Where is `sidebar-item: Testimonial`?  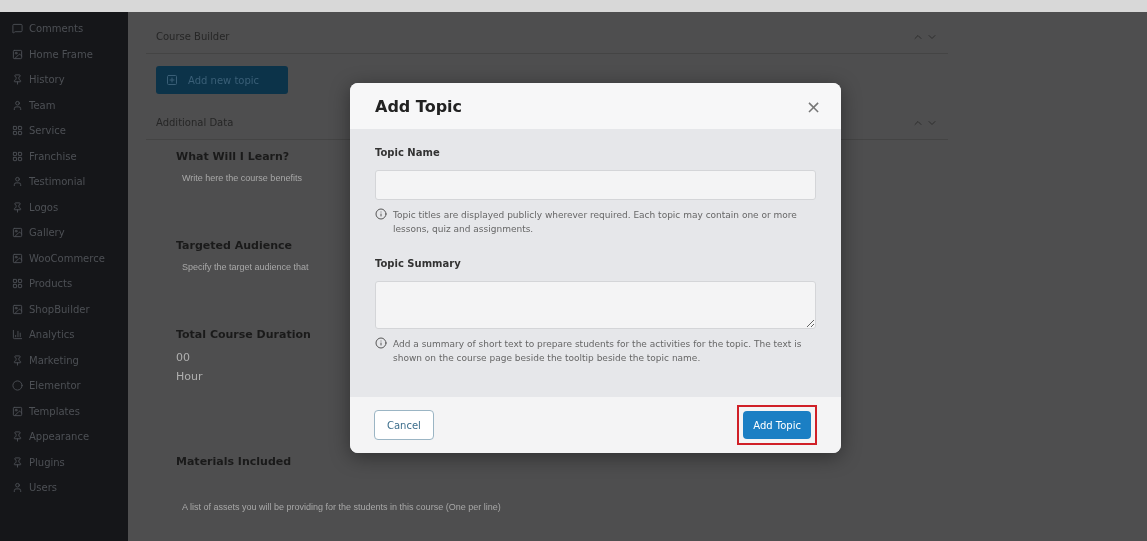 sidebar-item: Testimonial is located at coordinates (64, 182).